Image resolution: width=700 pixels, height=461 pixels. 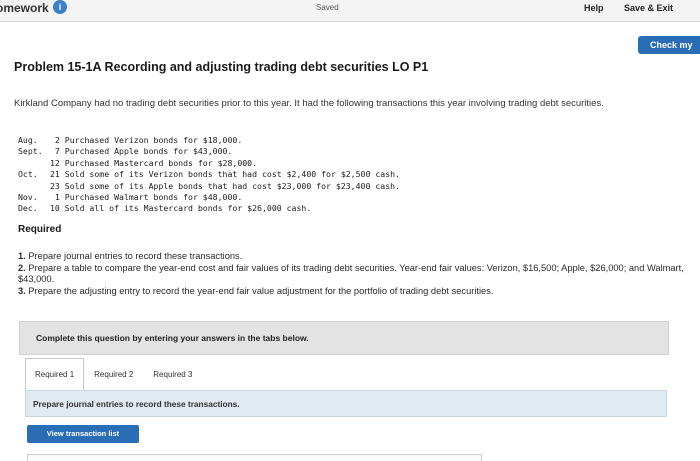 I want to click on journal-table-edge, so click(x=254, y=457).